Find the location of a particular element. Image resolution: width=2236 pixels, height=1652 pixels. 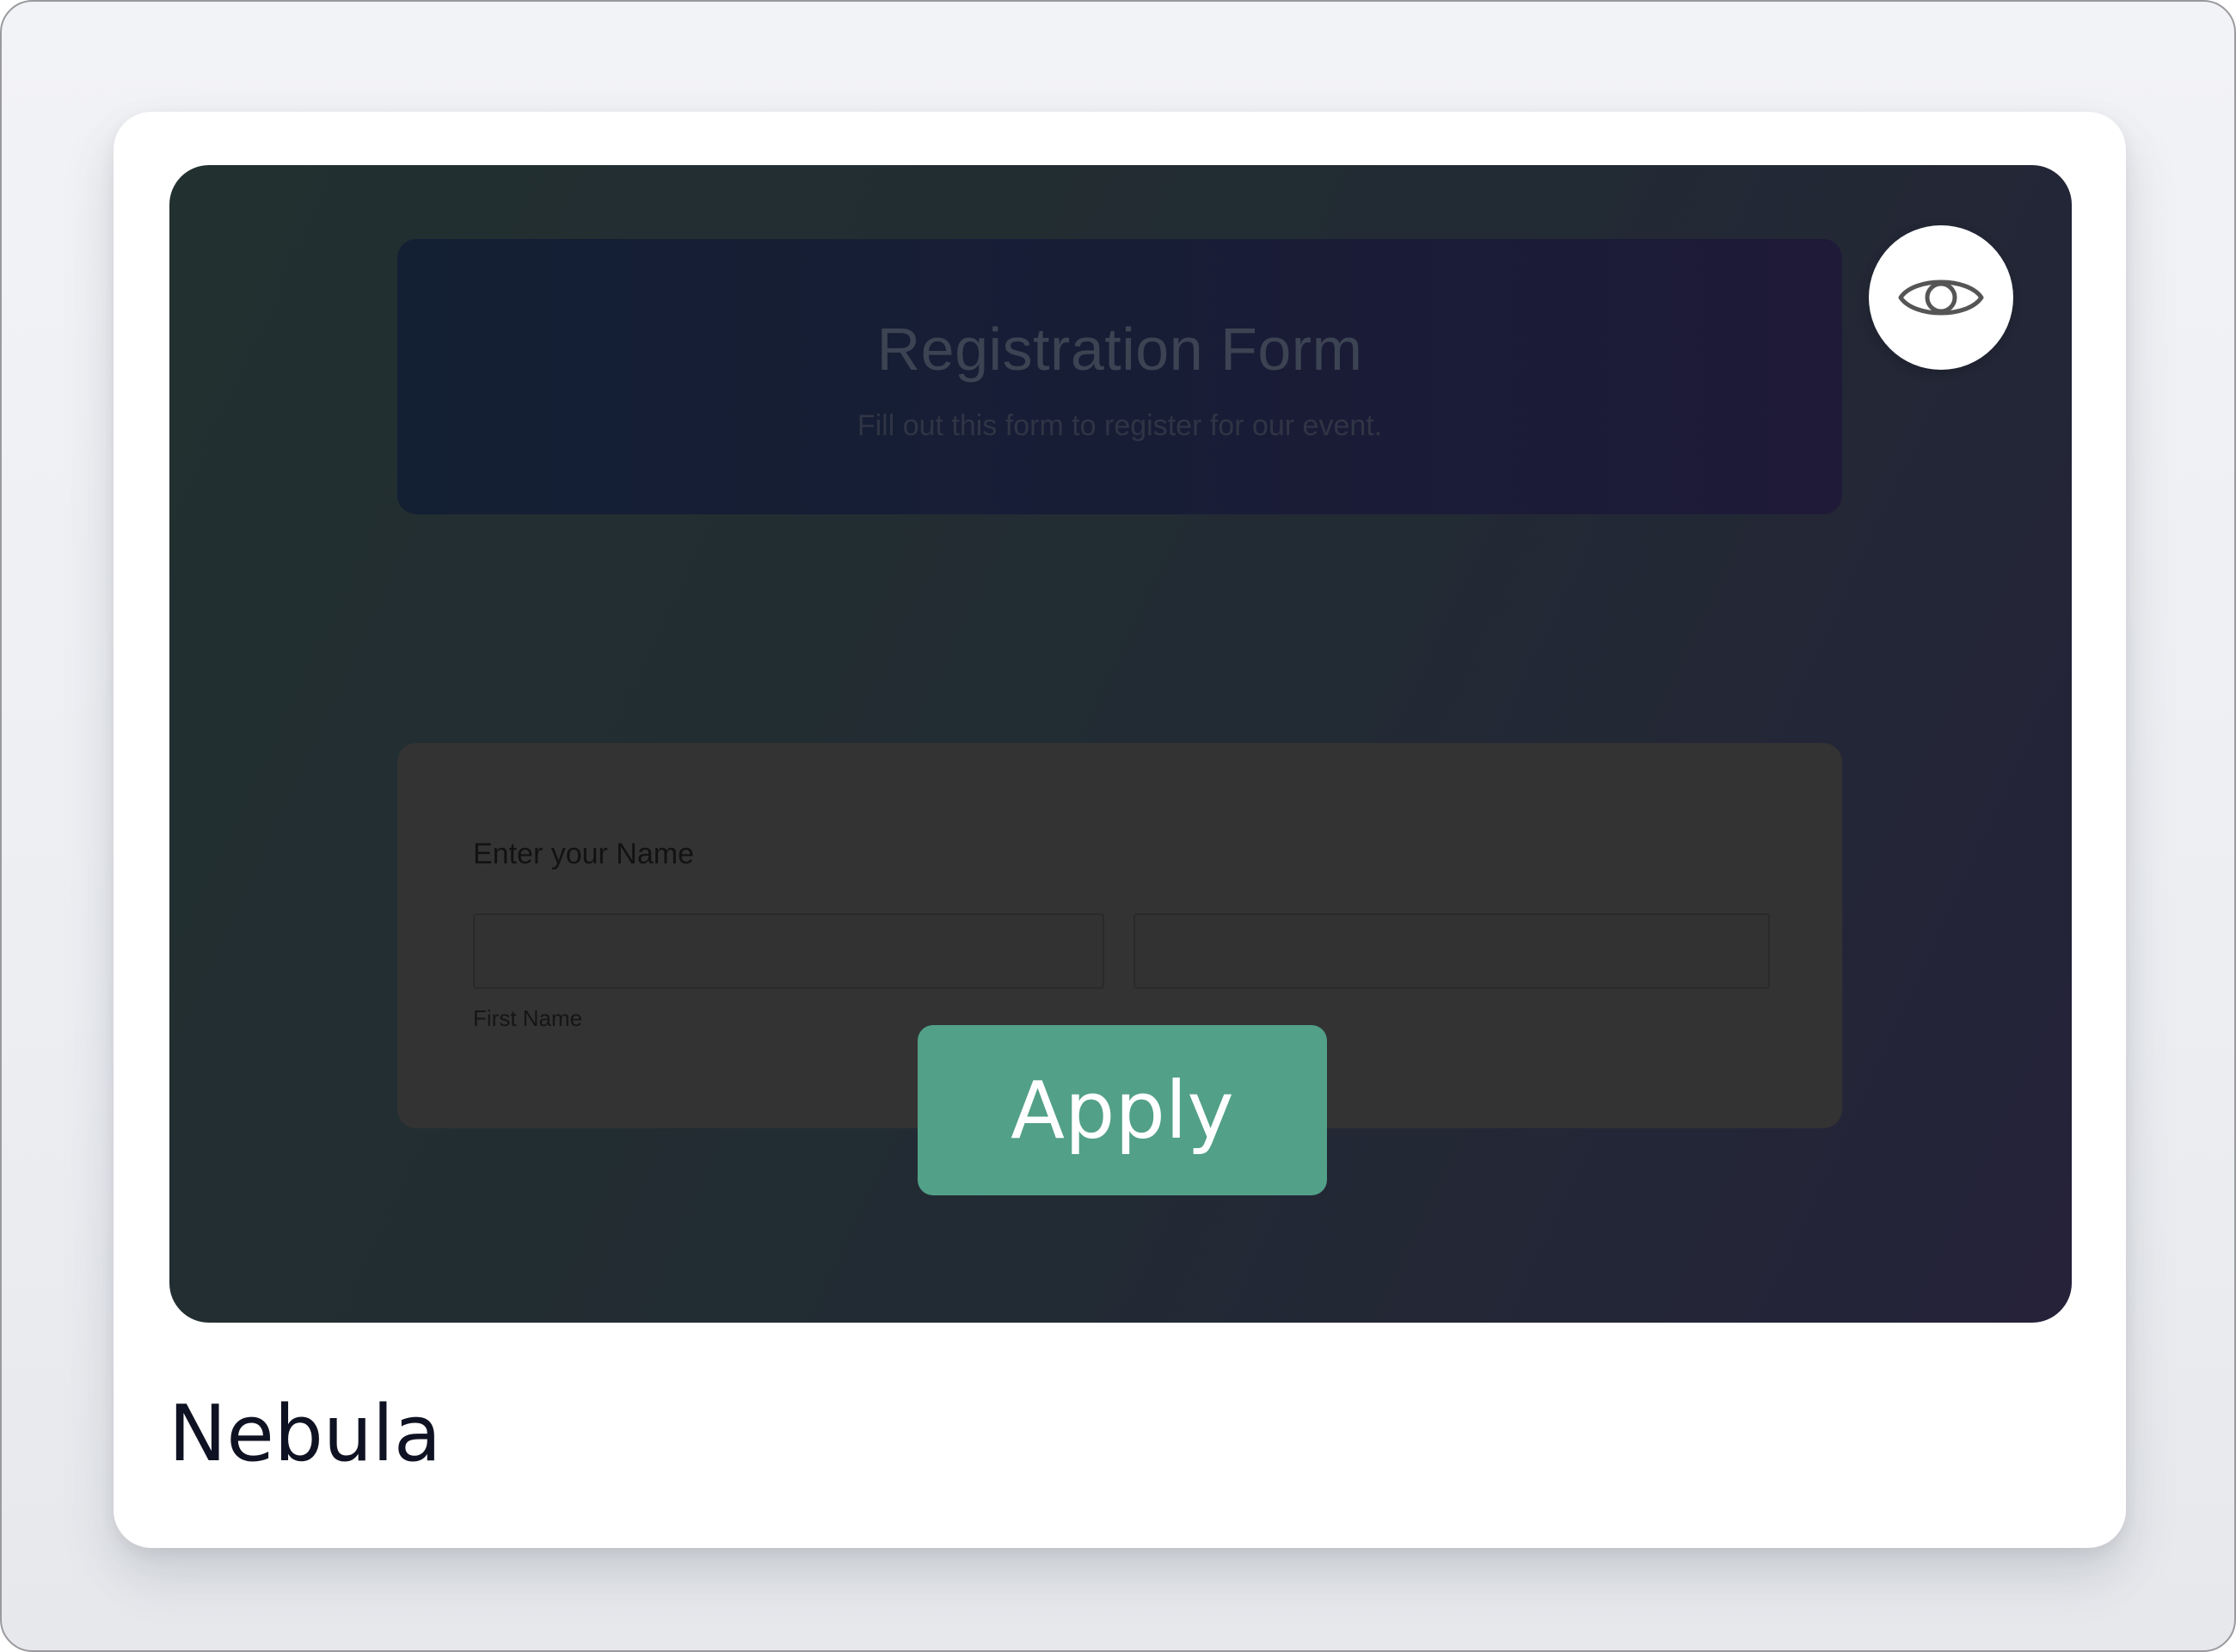

form-title: Registration Form is located at coordinates (1119, 349).